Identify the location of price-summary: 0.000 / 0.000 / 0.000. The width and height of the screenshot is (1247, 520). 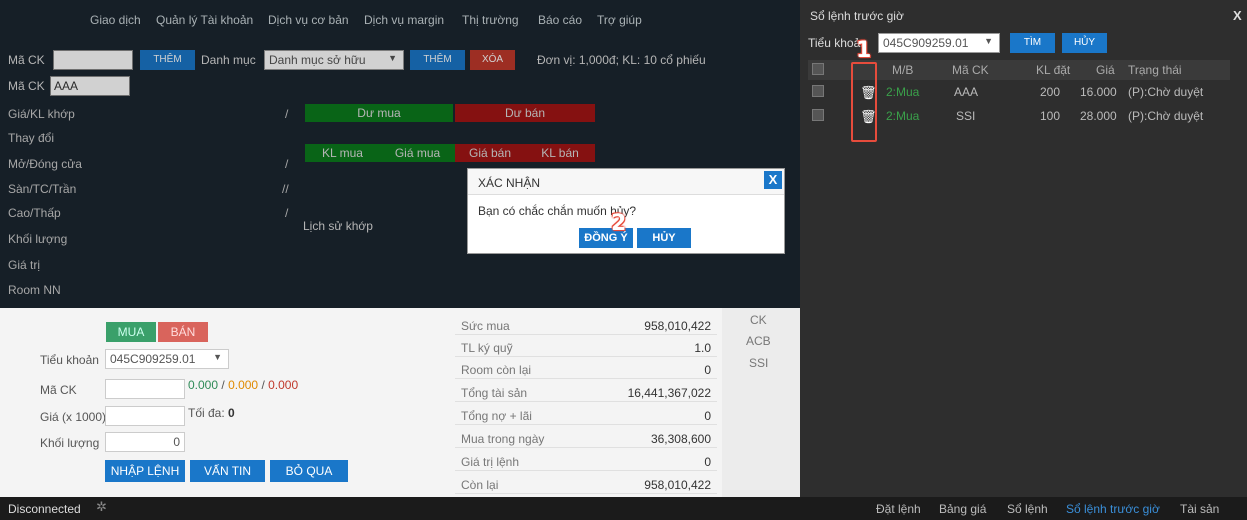
(243, 385).